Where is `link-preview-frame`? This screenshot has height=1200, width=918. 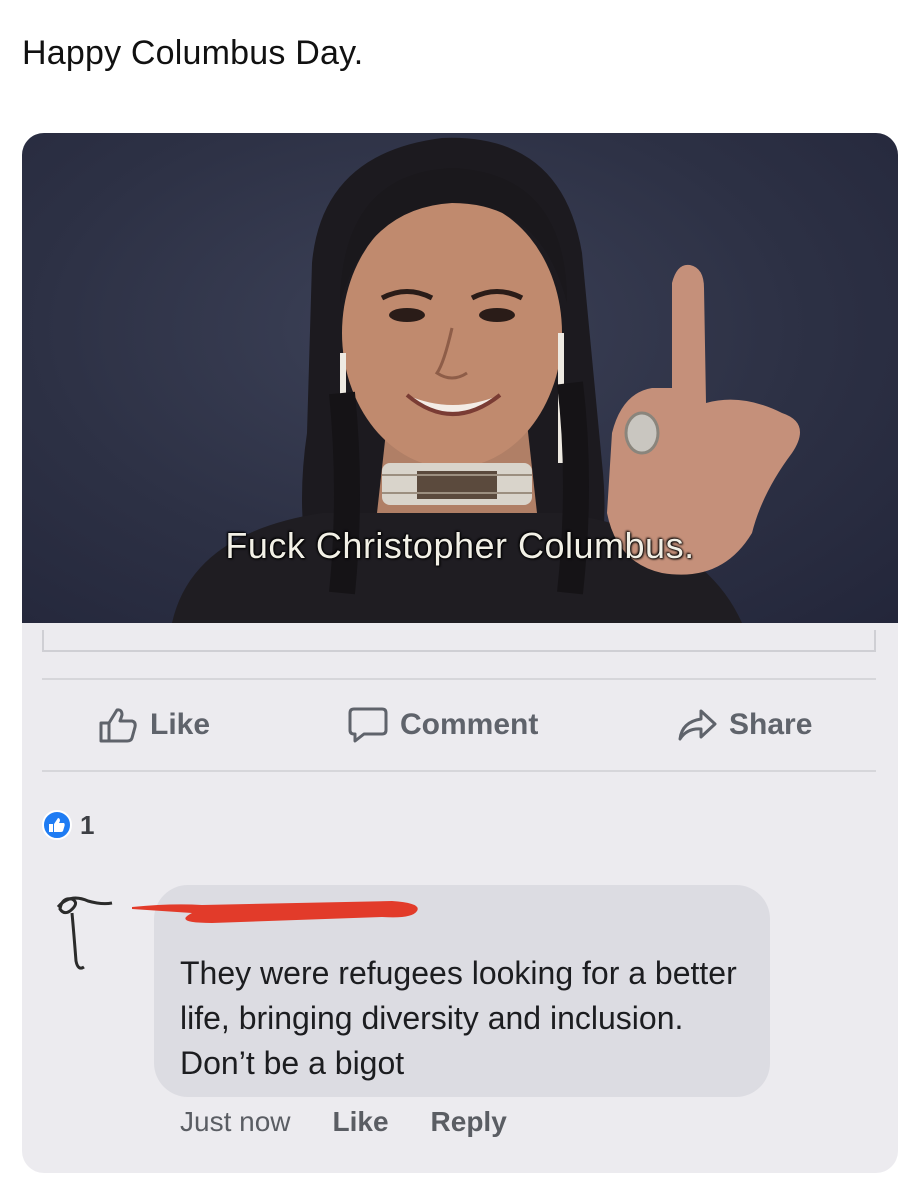 link-preview-frame is located at coordinates (459, 641).